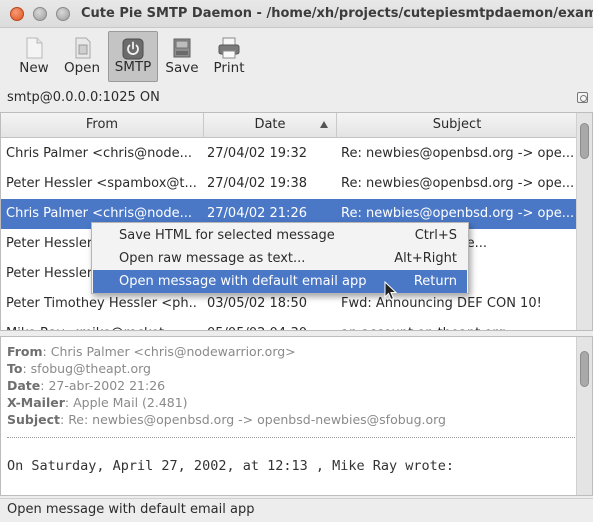 The image size is (593, 522). What do you see at coordinates (133, 49) in the screenshot?
I see `power-icon` at bounding box center [133, 49].